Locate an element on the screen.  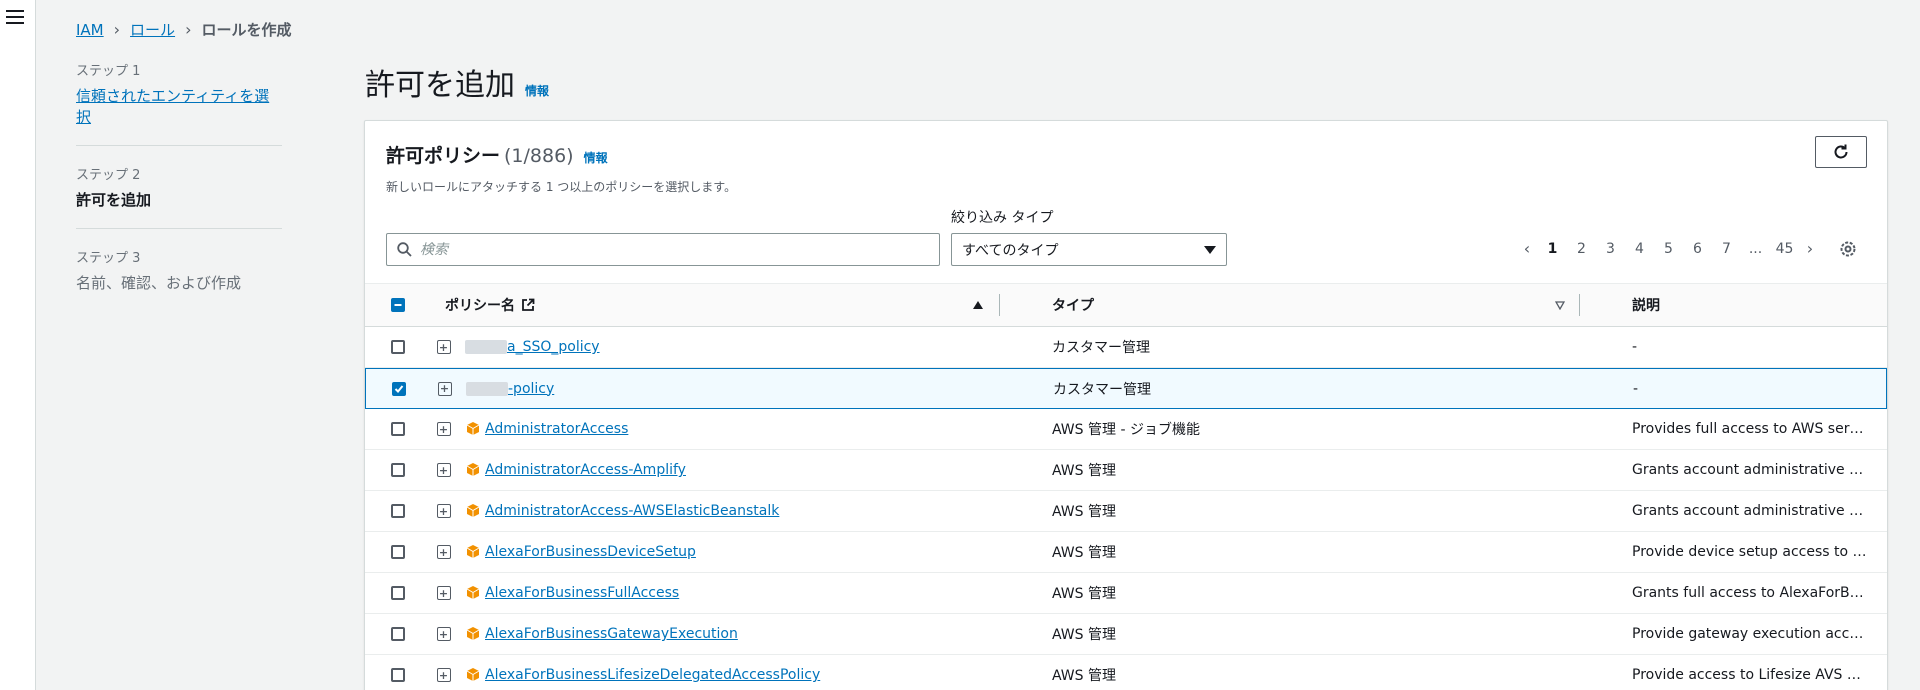
hamburger-icon is located at coordinates (15, 18).